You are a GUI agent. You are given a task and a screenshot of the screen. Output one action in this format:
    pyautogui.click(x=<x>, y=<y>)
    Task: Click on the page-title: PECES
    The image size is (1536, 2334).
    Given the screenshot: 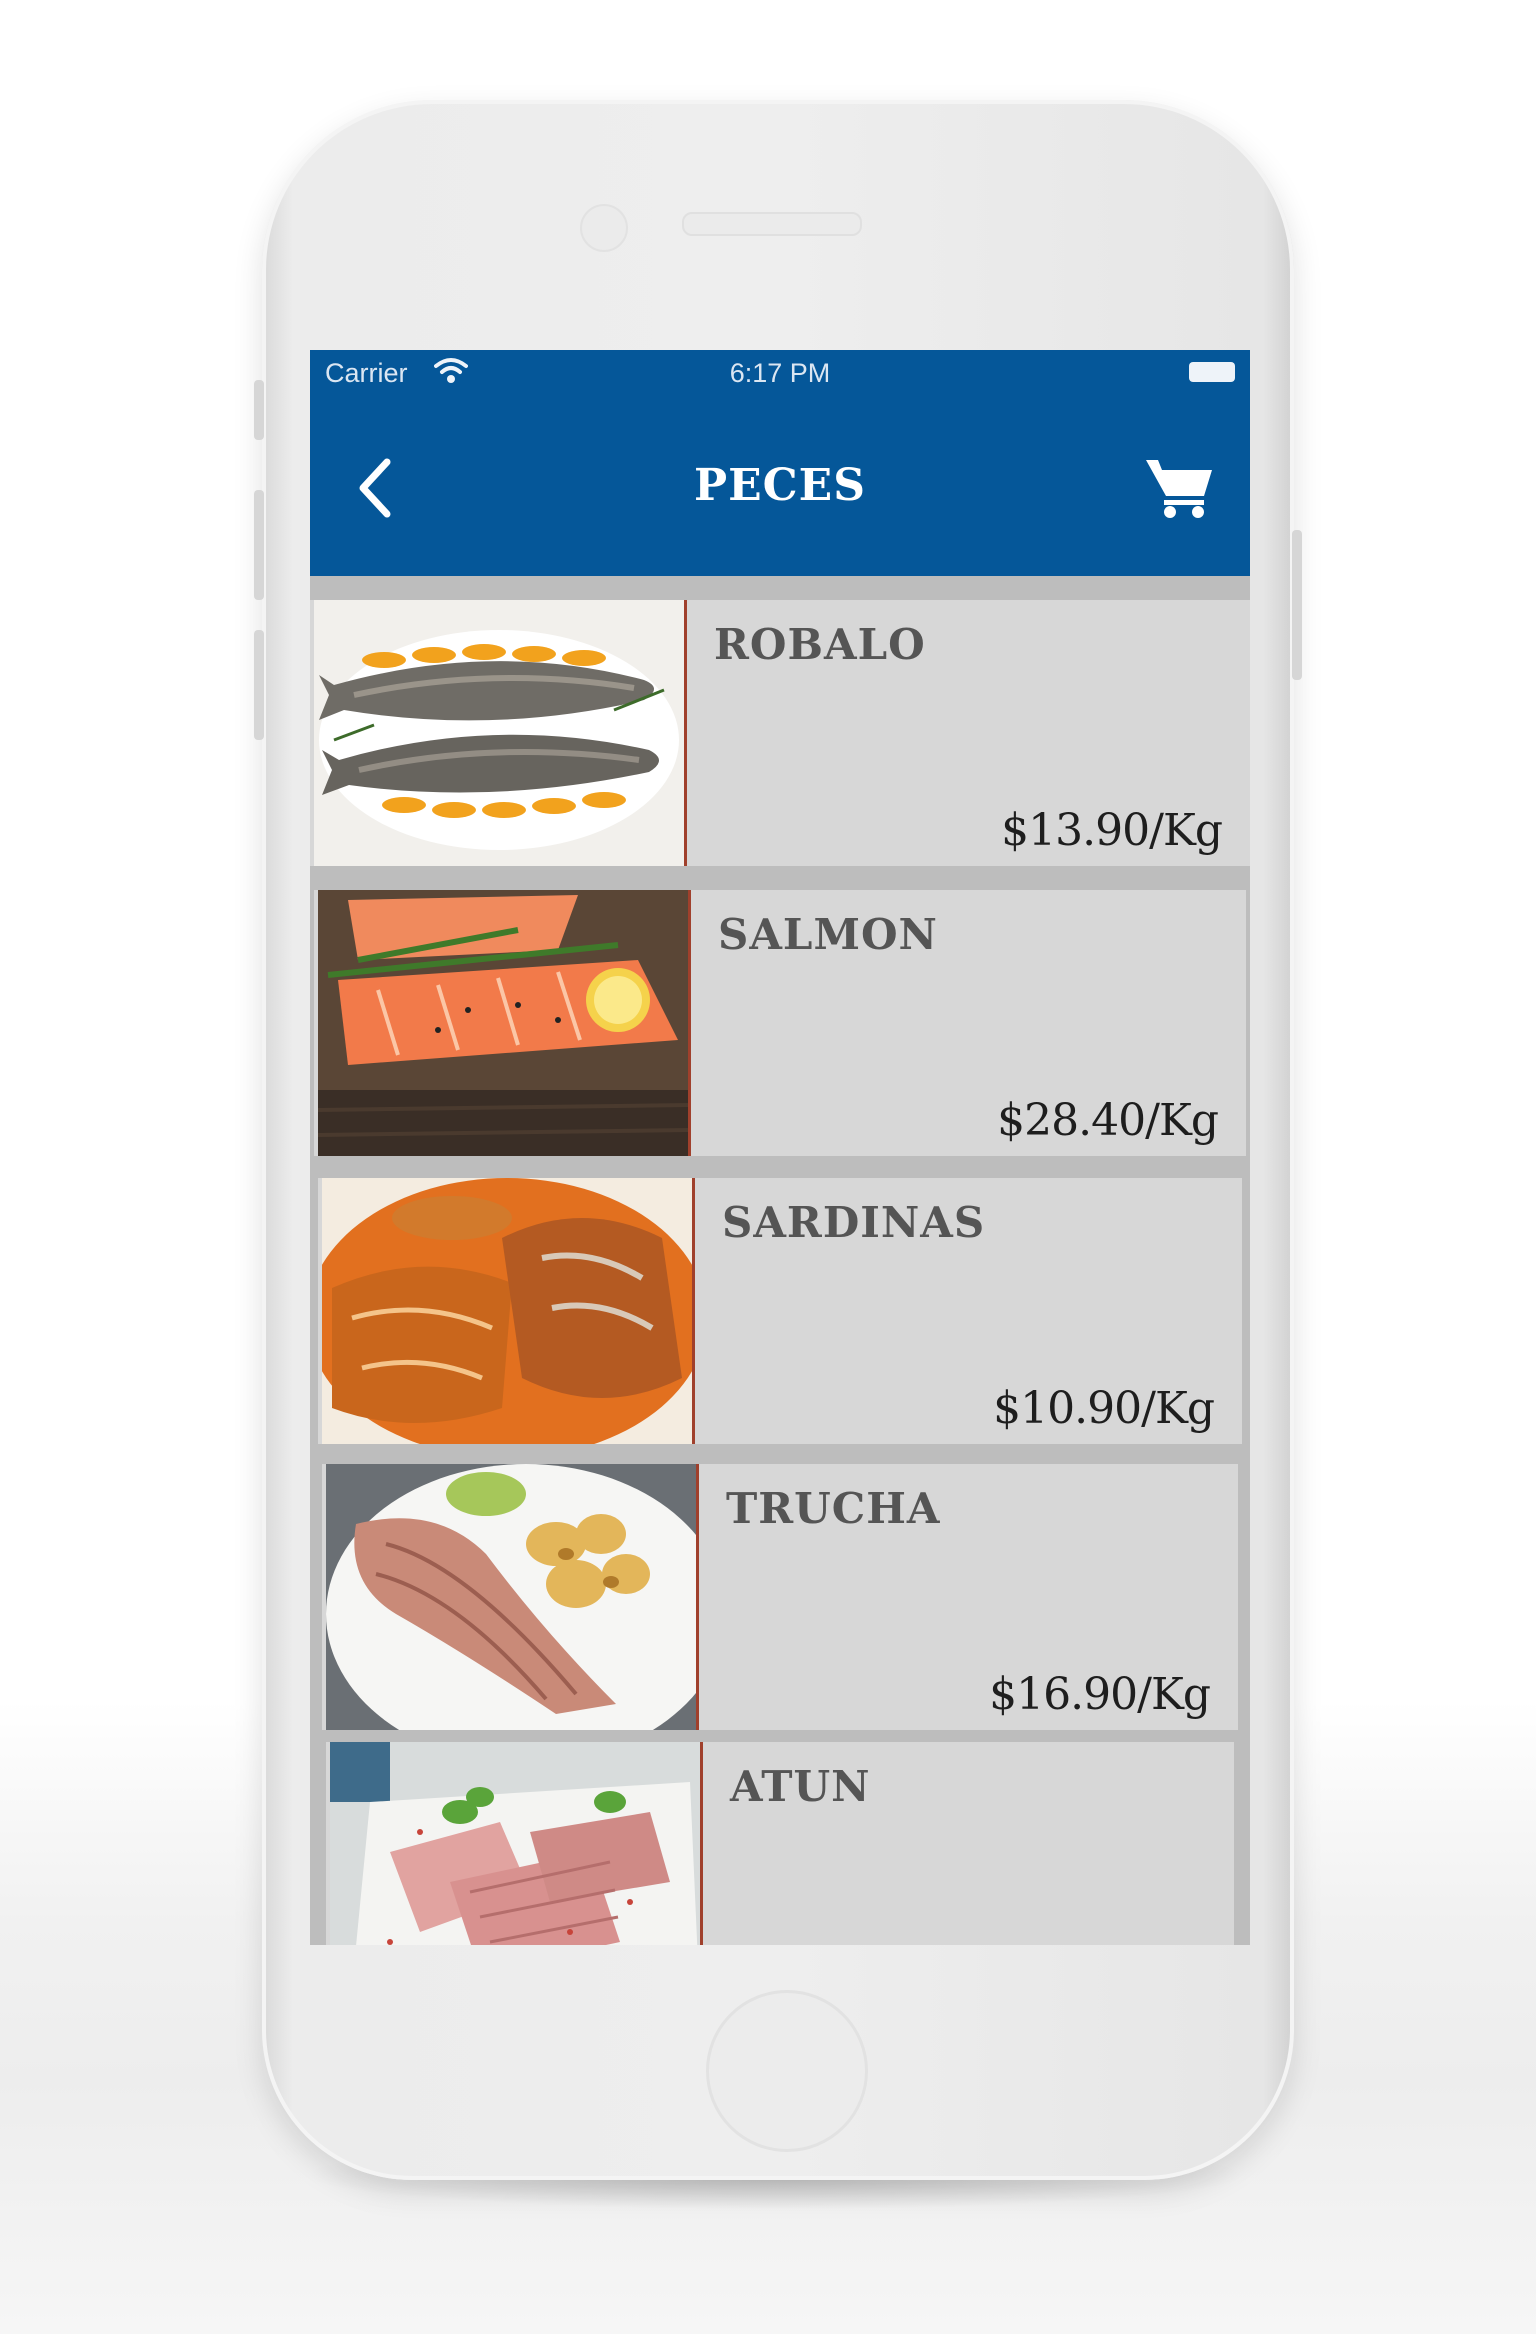 What is the action you would take?
    pyautogui.click(x=780, y=485)
    